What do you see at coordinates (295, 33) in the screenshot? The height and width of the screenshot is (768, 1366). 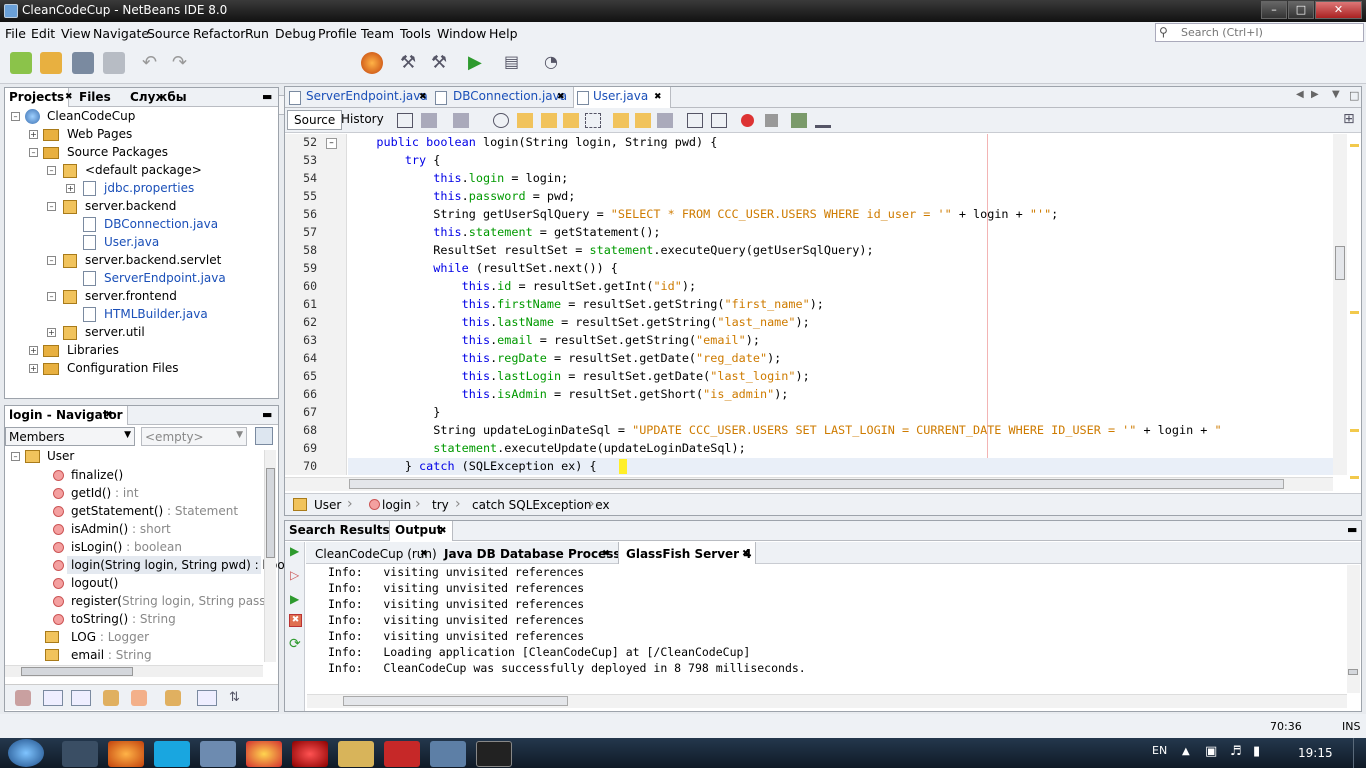 I see `menu-debug: Debug` at bounding box center [295, 33].